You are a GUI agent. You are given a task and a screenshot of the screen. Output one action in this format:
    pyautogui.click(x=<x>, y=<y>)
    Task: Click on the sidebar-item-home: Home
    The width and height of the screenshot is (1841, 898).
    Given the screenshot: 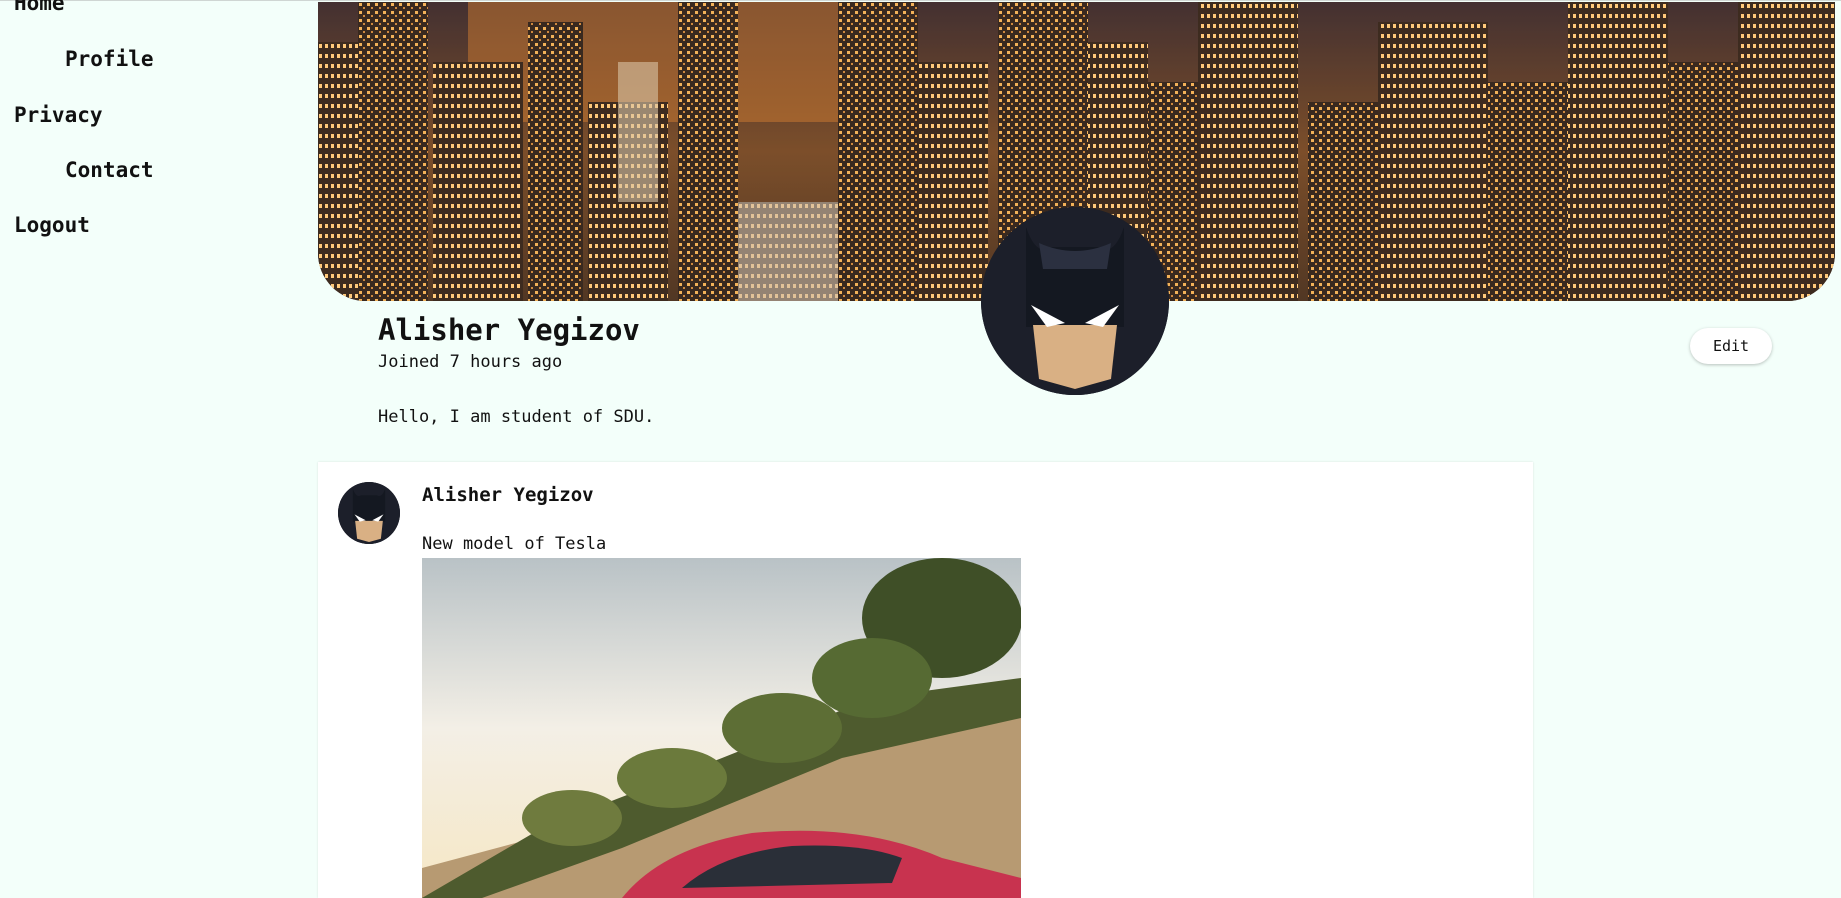 What is the action you would take?
    pyautogui.click(x=39, y=7)
    